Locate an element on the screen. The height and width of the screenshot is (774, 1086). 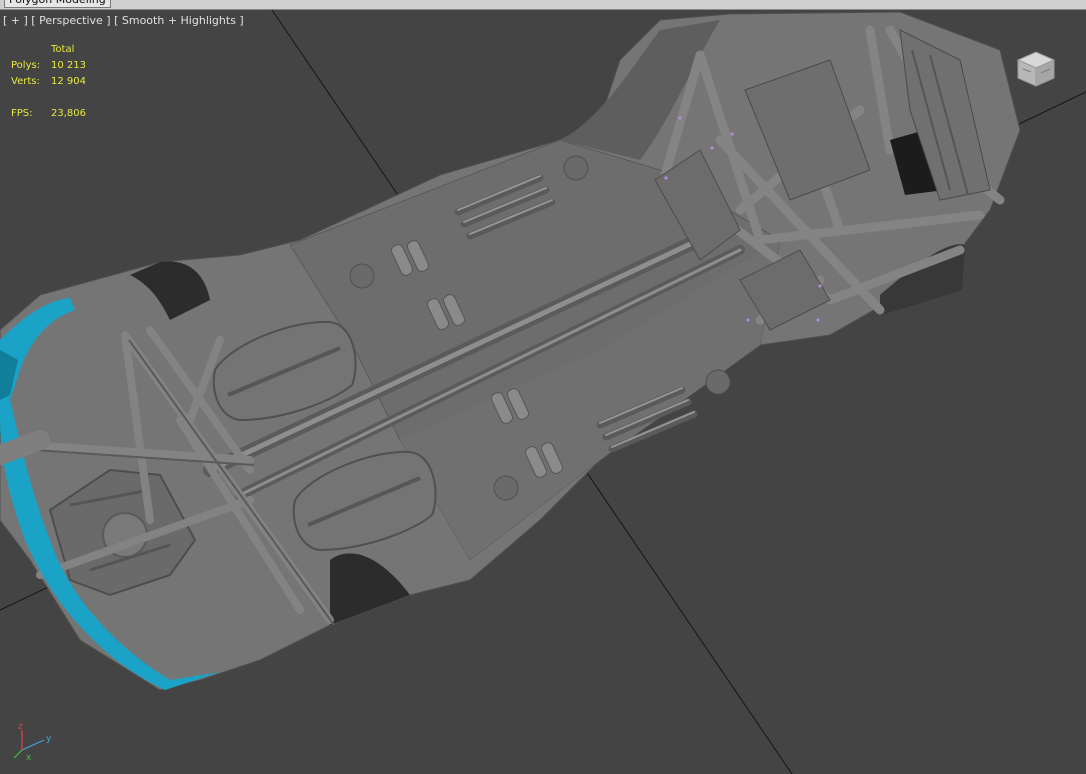
viewport-menu-shading: [ Smooth + Highlights ] is located at coordinates (179, 20).